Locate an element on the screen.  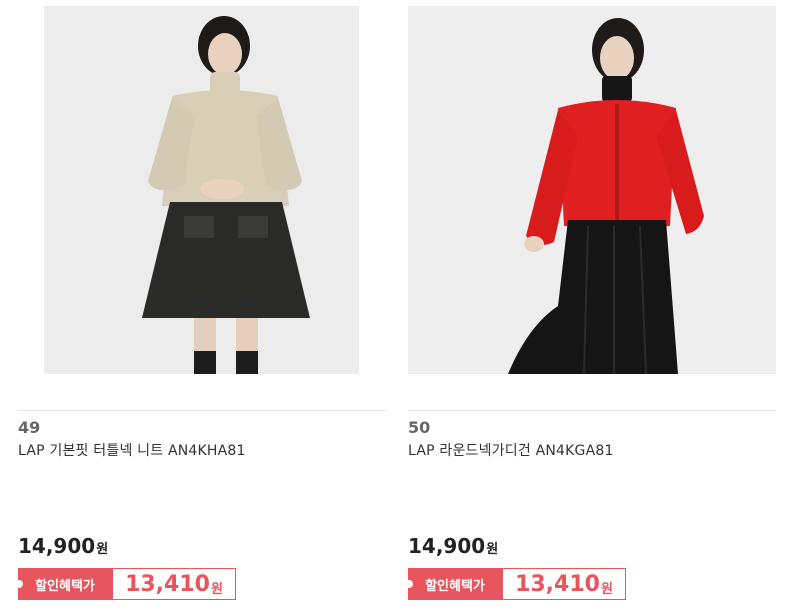
rank-number: 49 is located at coordinates (29, 427).